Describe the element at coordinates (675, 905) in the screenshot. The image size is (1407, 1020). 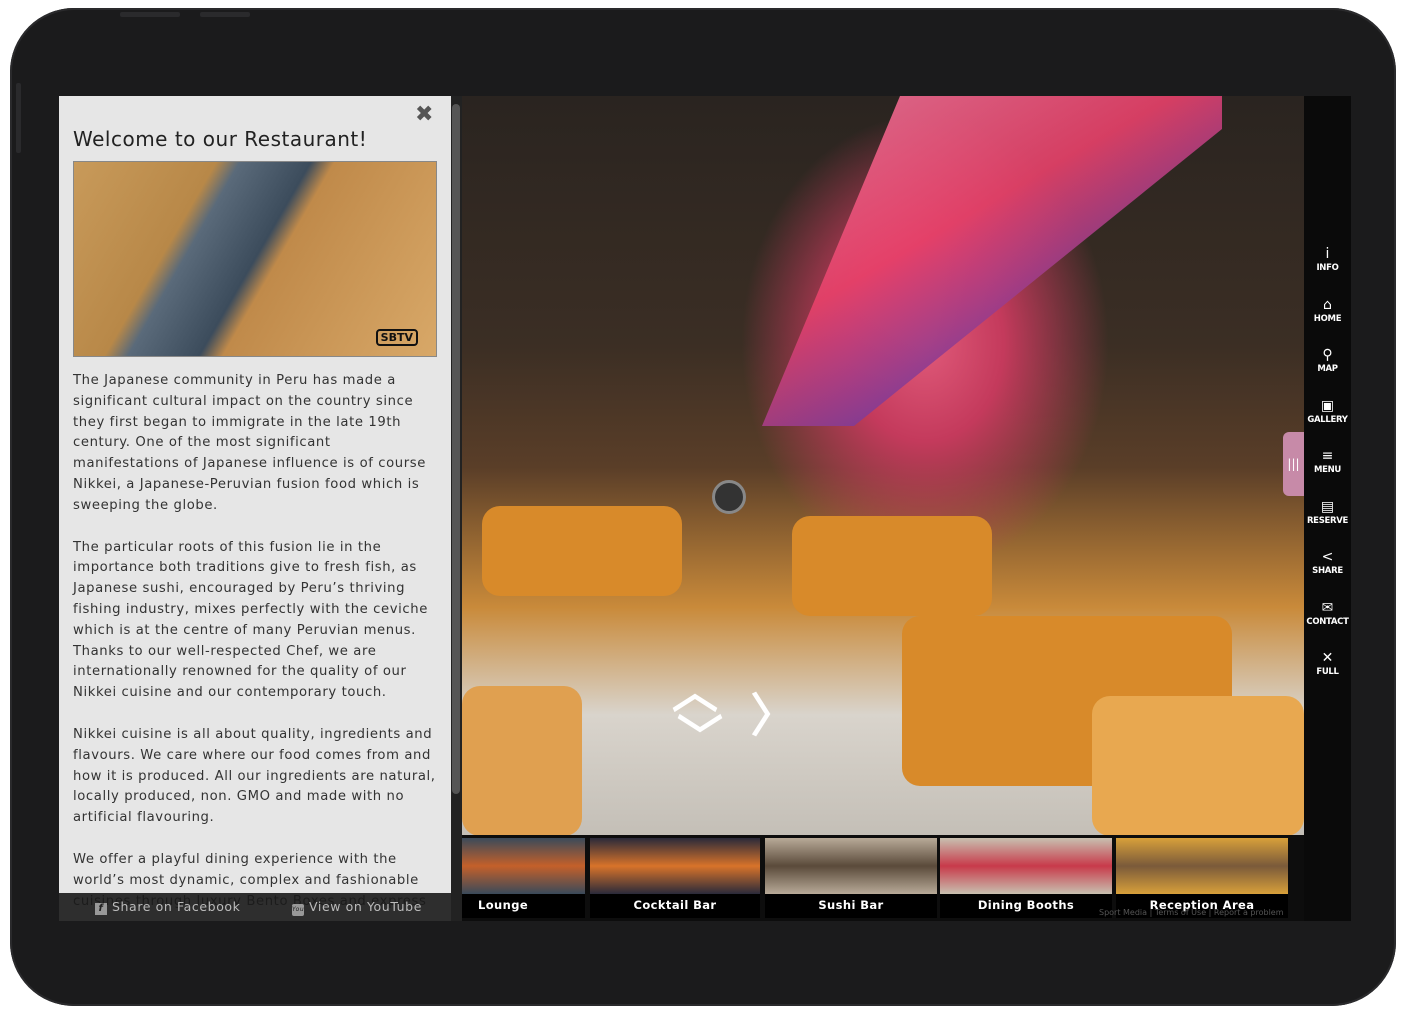
I see `scene-thumbnail-label: Cocktail Bar` at that location.